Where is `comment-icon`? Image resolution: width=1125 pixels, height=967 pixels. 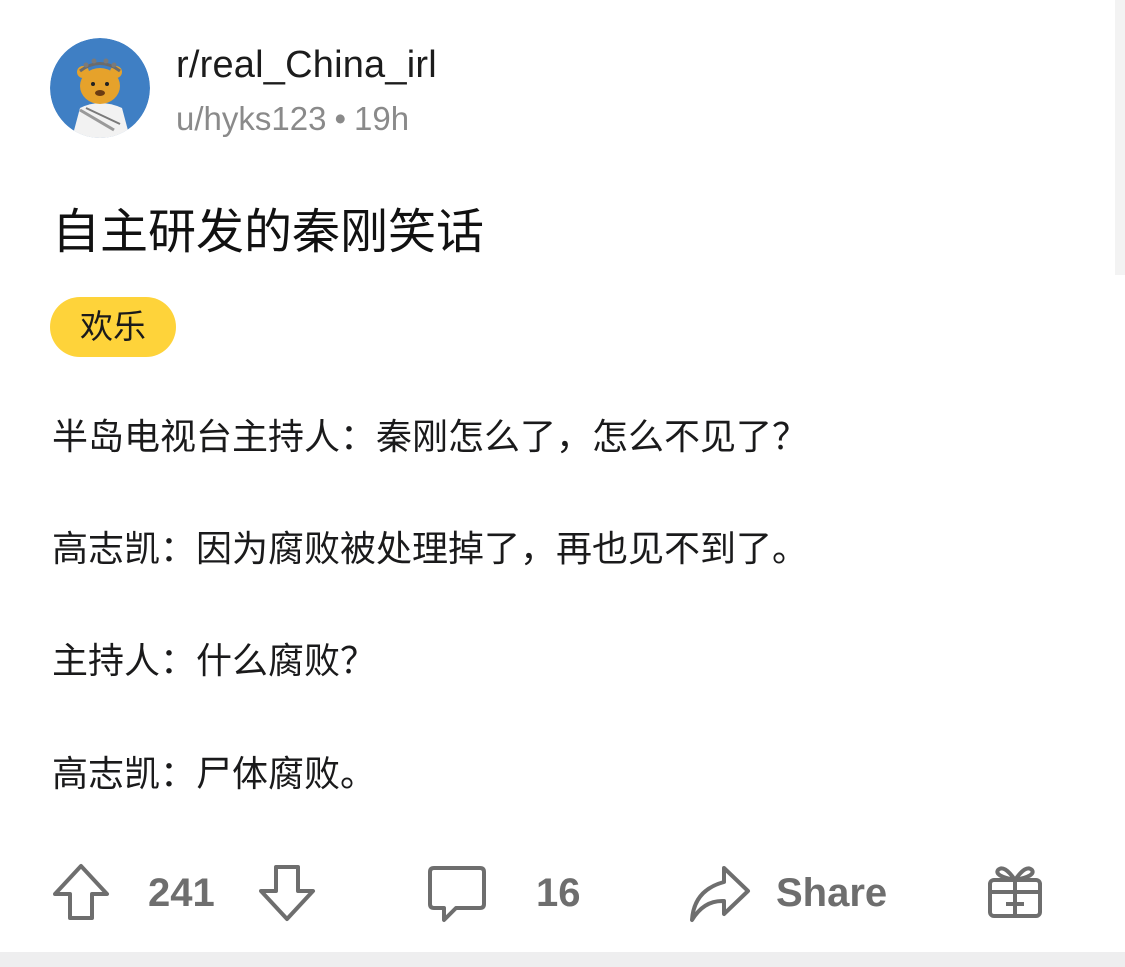
comment-icon is located at coordinates (457, 893).